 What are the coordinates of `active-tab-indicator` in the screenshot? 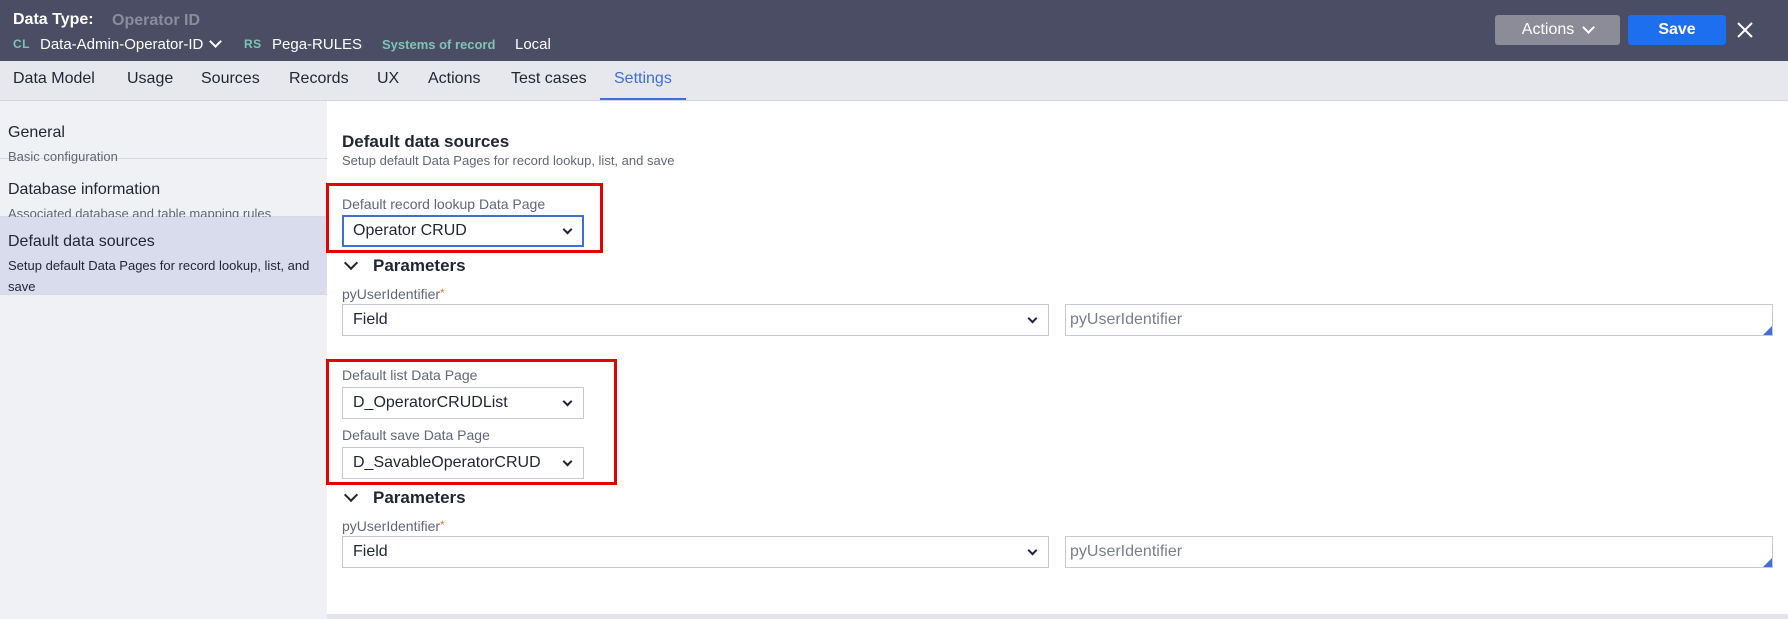 It's located at (643, 99).